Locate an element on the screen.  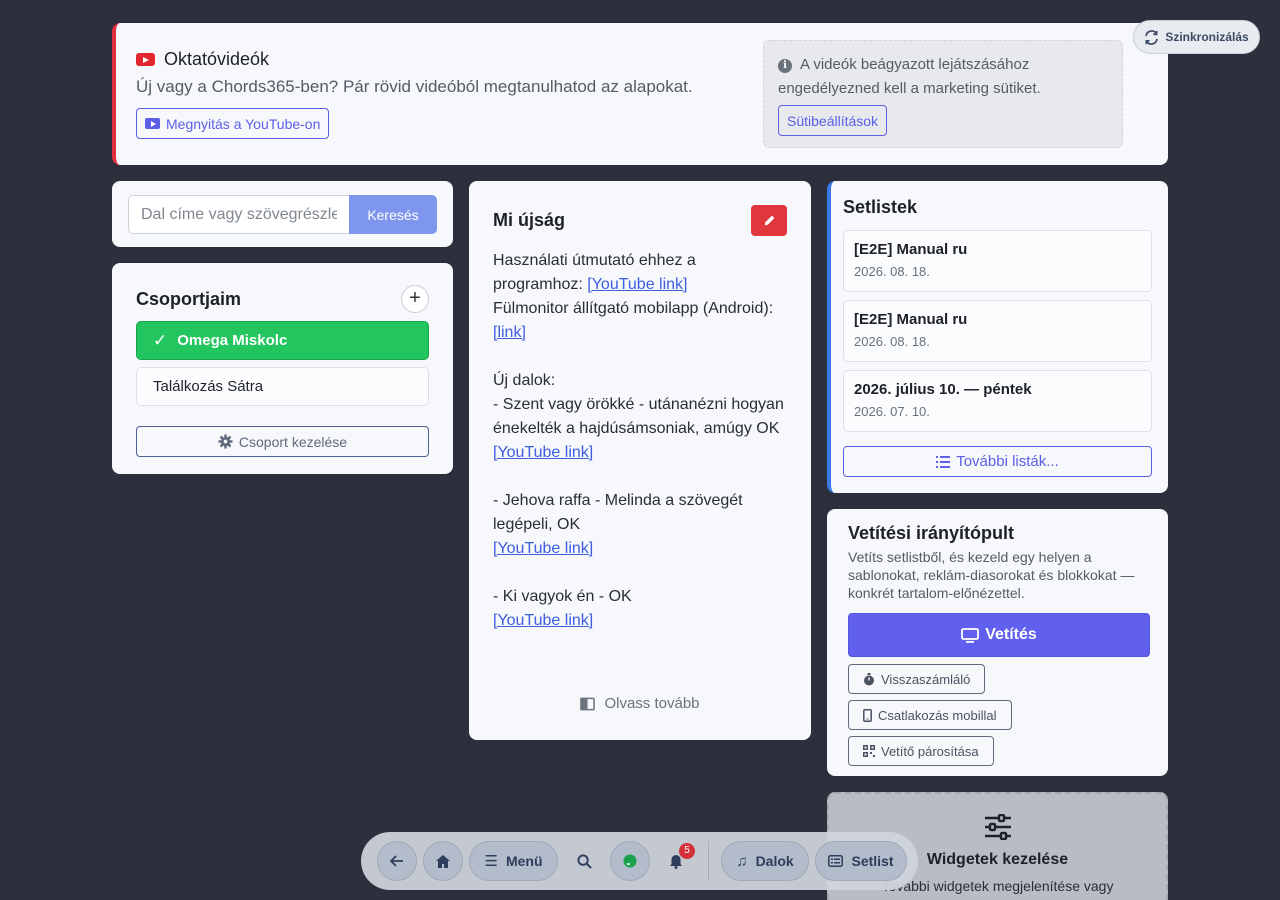
music-note-icon: ♫ is located at coordinates (742, 861).